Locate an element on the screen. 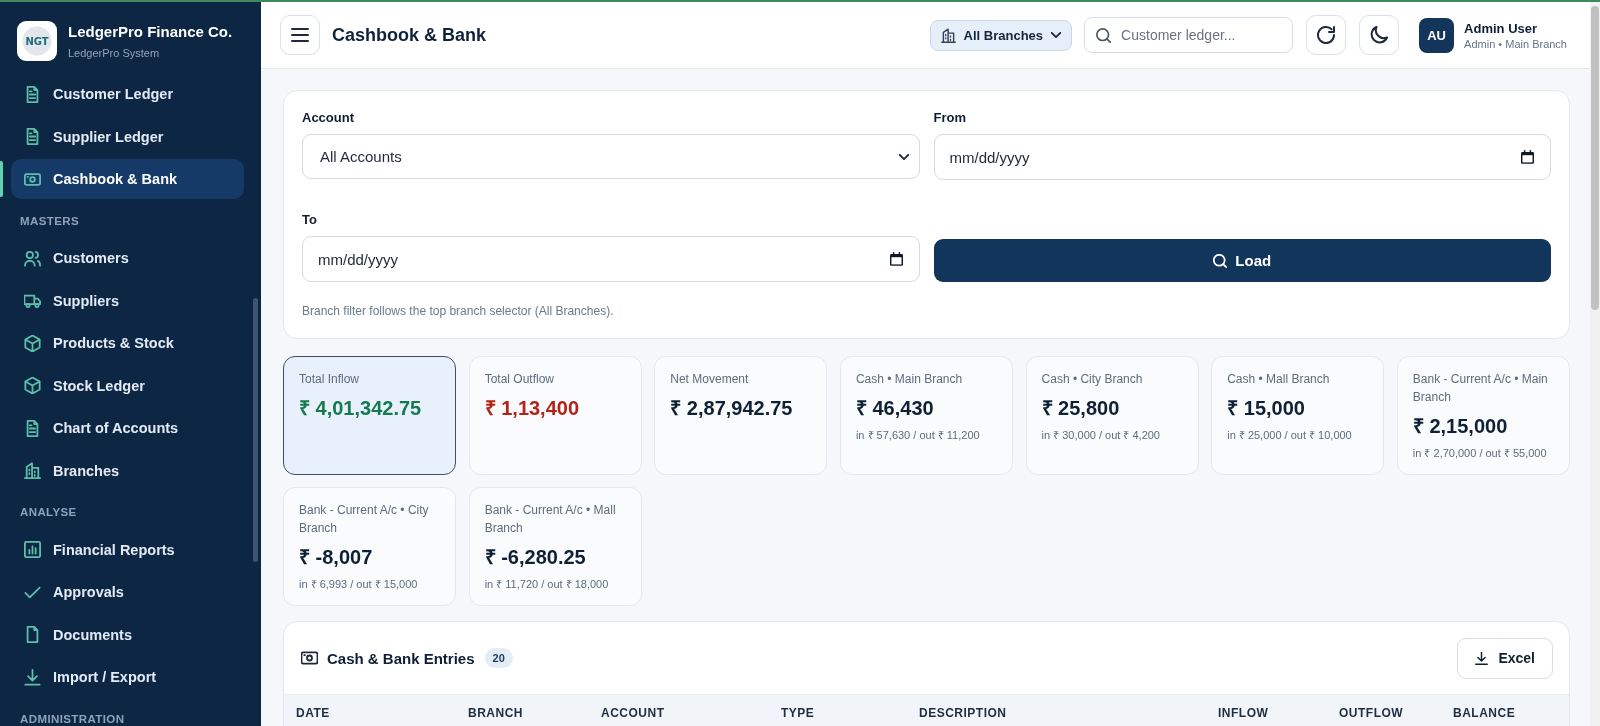 Image resolution: width=1600 pixels, height=726 pixels. sidebar-section-heading: ANALYSE is located at coordinates (48, 512).